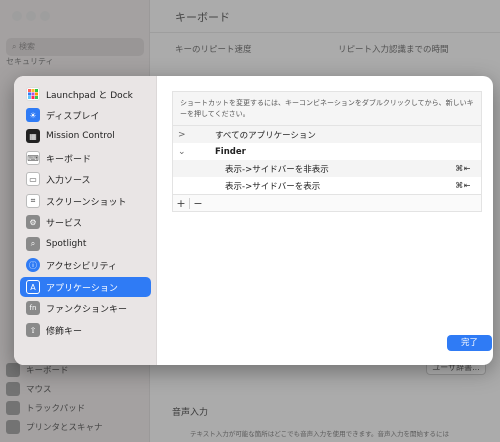 This screenshot has width=500, height=442. What do you see at coordinates (33, 330) in the screenshot?
I see `modifier-key-icon: ⇧` at bounding box center [33, 330].